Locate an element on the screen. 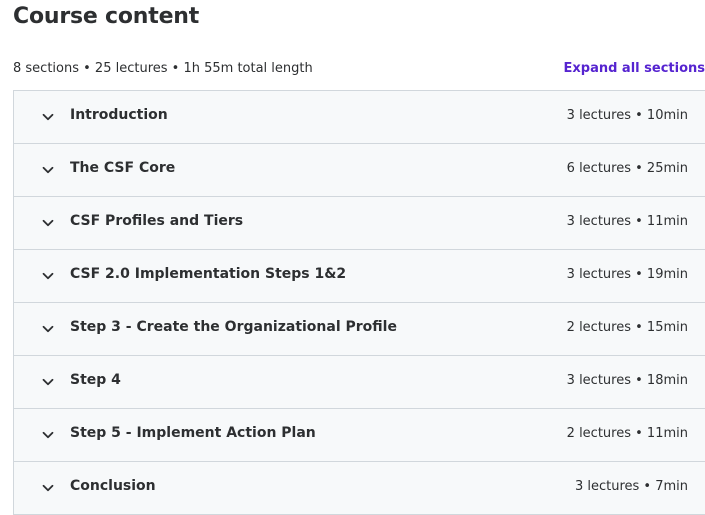 This screenshot has height=515, width=705. section-header-conclusion: Conclusion 3 lectures • 7min is located at coordinates (359, 488).